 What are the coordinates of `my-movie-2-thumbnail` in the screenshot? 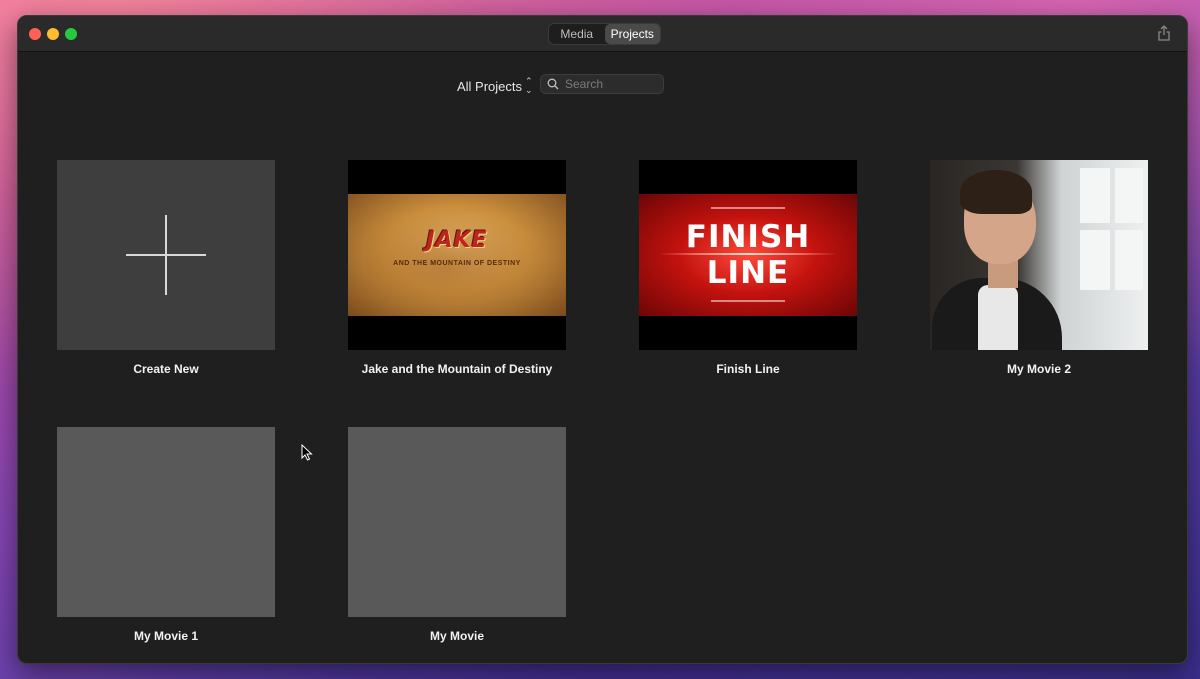 It's located at (1039, 255).